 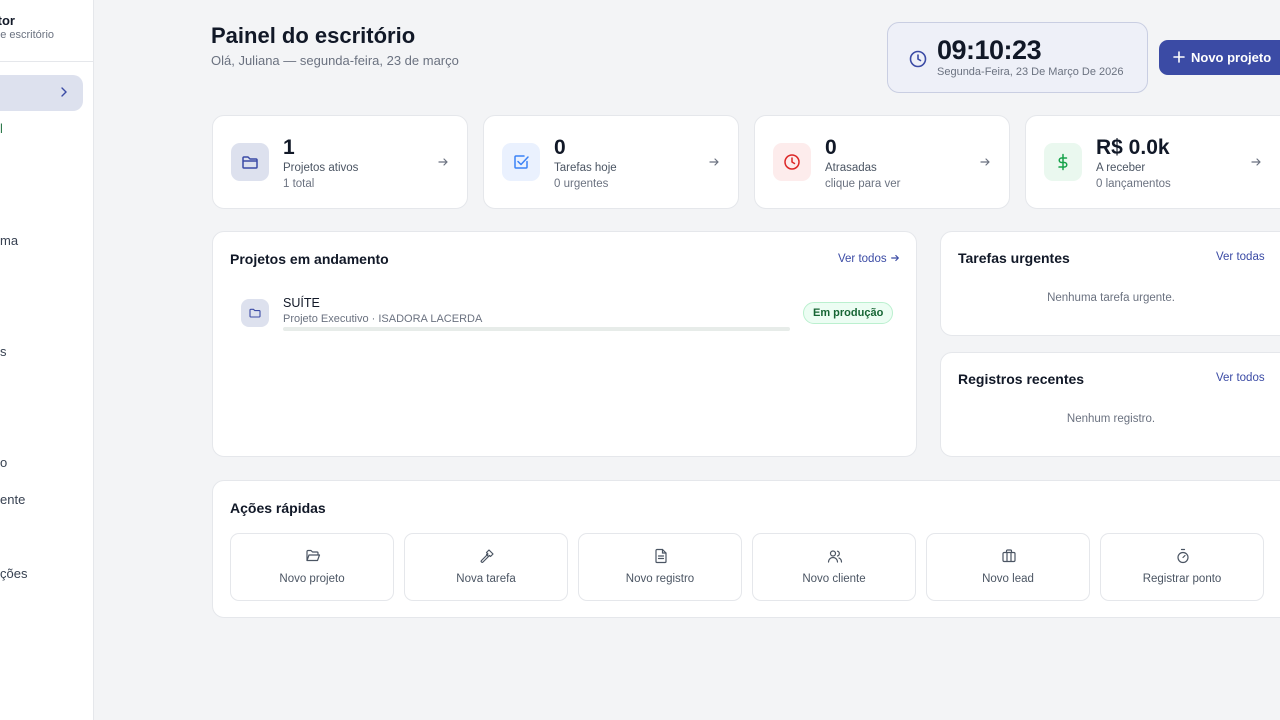 I want to click on stat-sub: 0 lançamentos, so click(x=1133, y=184).